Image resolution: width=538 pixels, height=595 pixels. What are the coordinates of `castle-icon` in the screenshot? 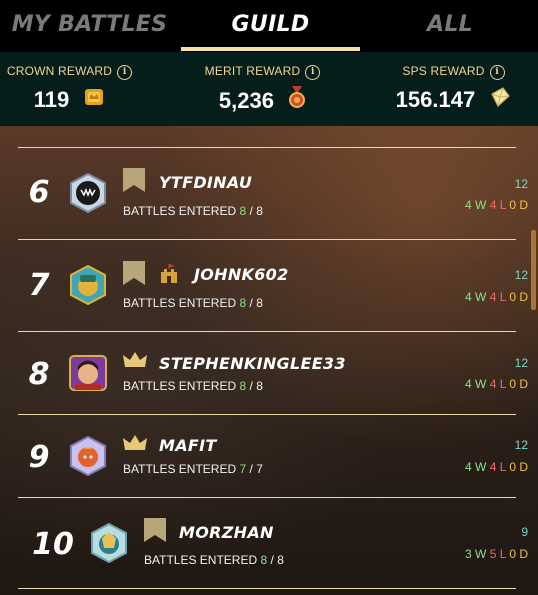 It's located at (169, 275).